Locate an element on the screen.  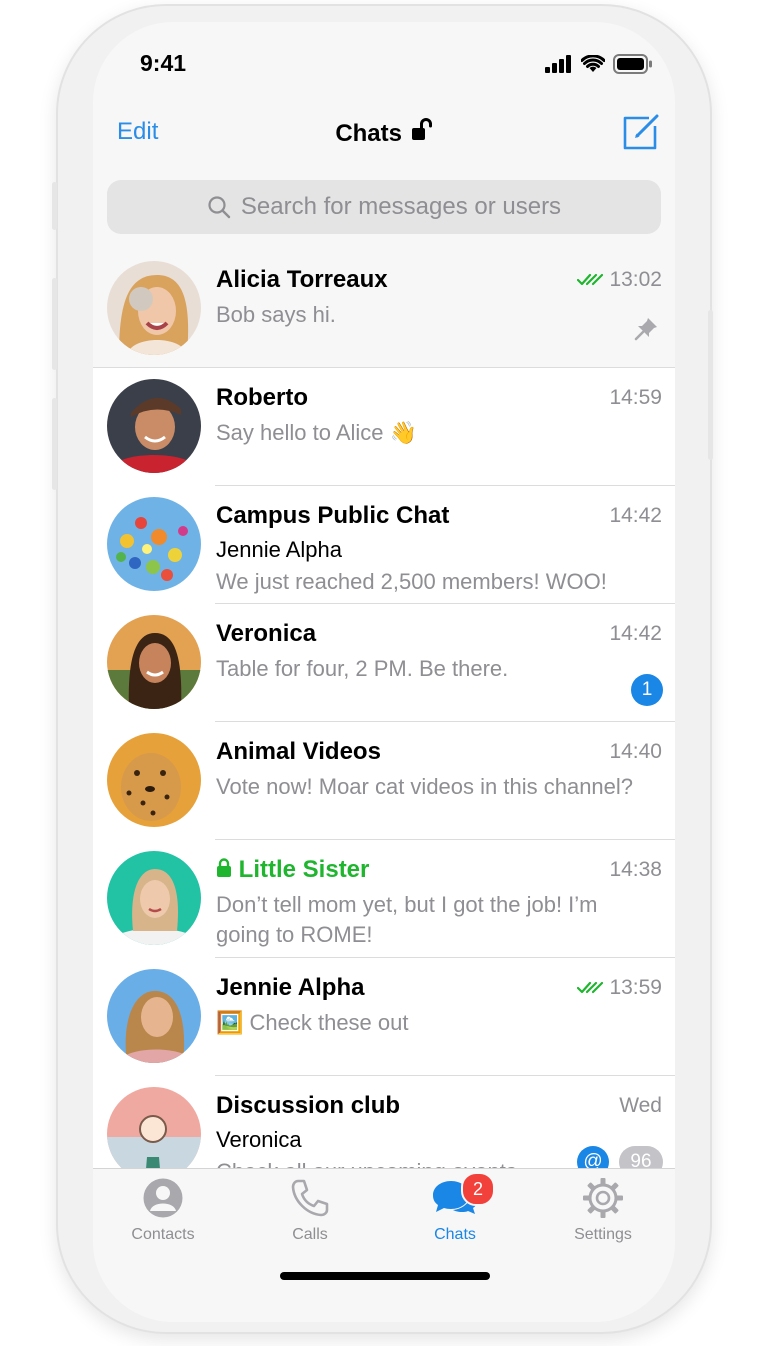
search-bar: Search for messages or users is located at coordinates (384, 207).